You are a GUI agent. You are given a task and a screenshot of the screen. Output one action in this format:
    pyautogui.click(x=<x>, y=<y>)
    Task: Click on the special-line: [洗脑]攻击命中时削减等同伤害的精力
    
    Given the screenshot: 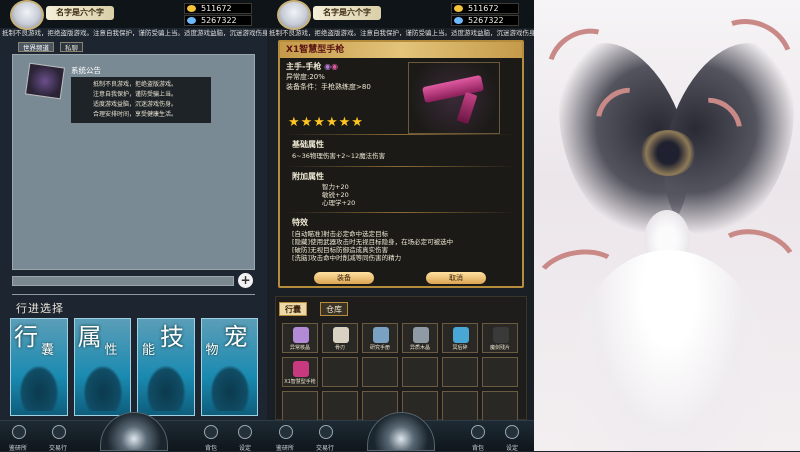 What is the action you would take?
    pyautogui.click(x=347, y=258)
    